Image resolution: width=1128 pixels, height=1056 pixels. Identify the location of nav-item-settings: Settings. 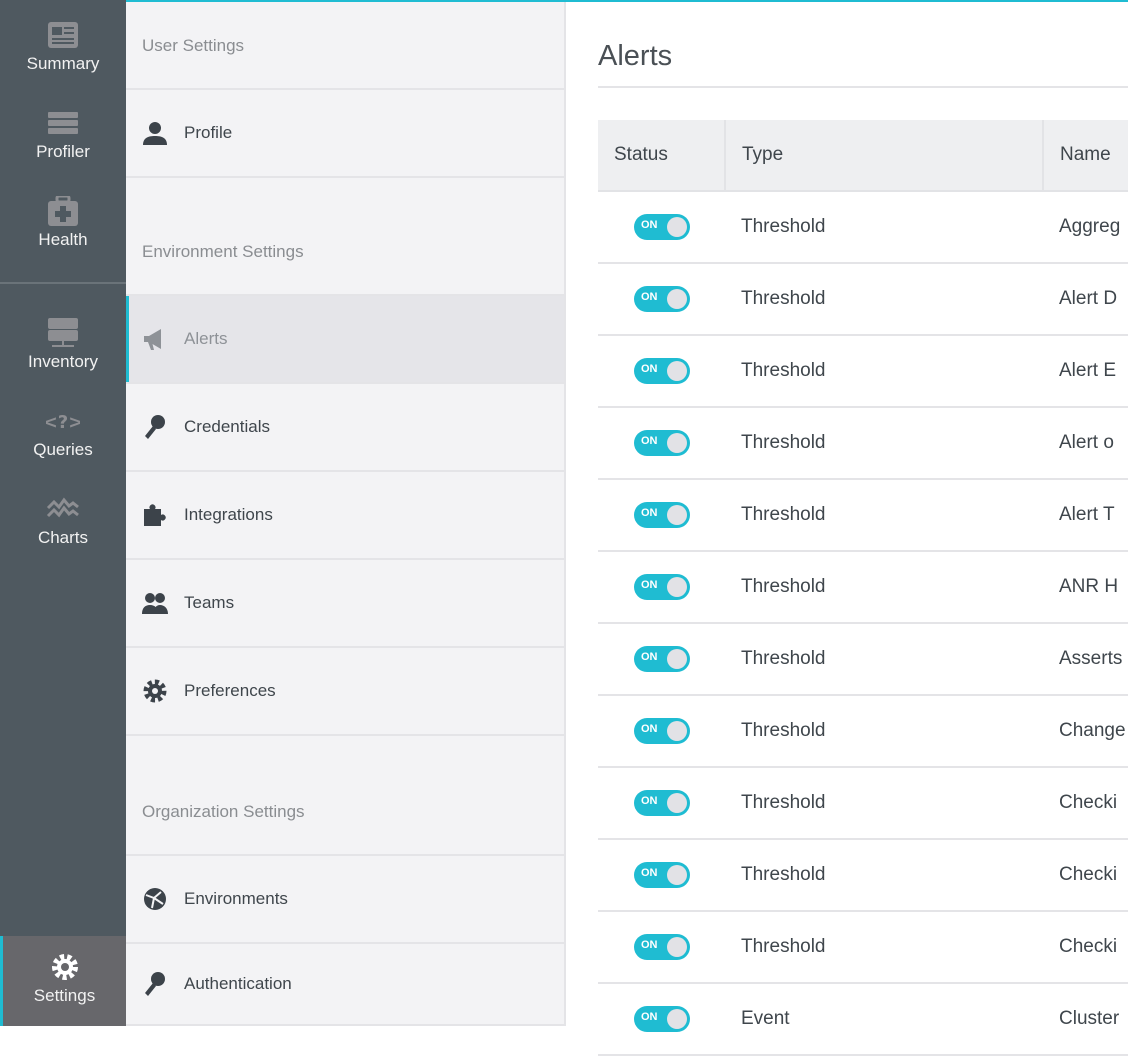
(63, 981).